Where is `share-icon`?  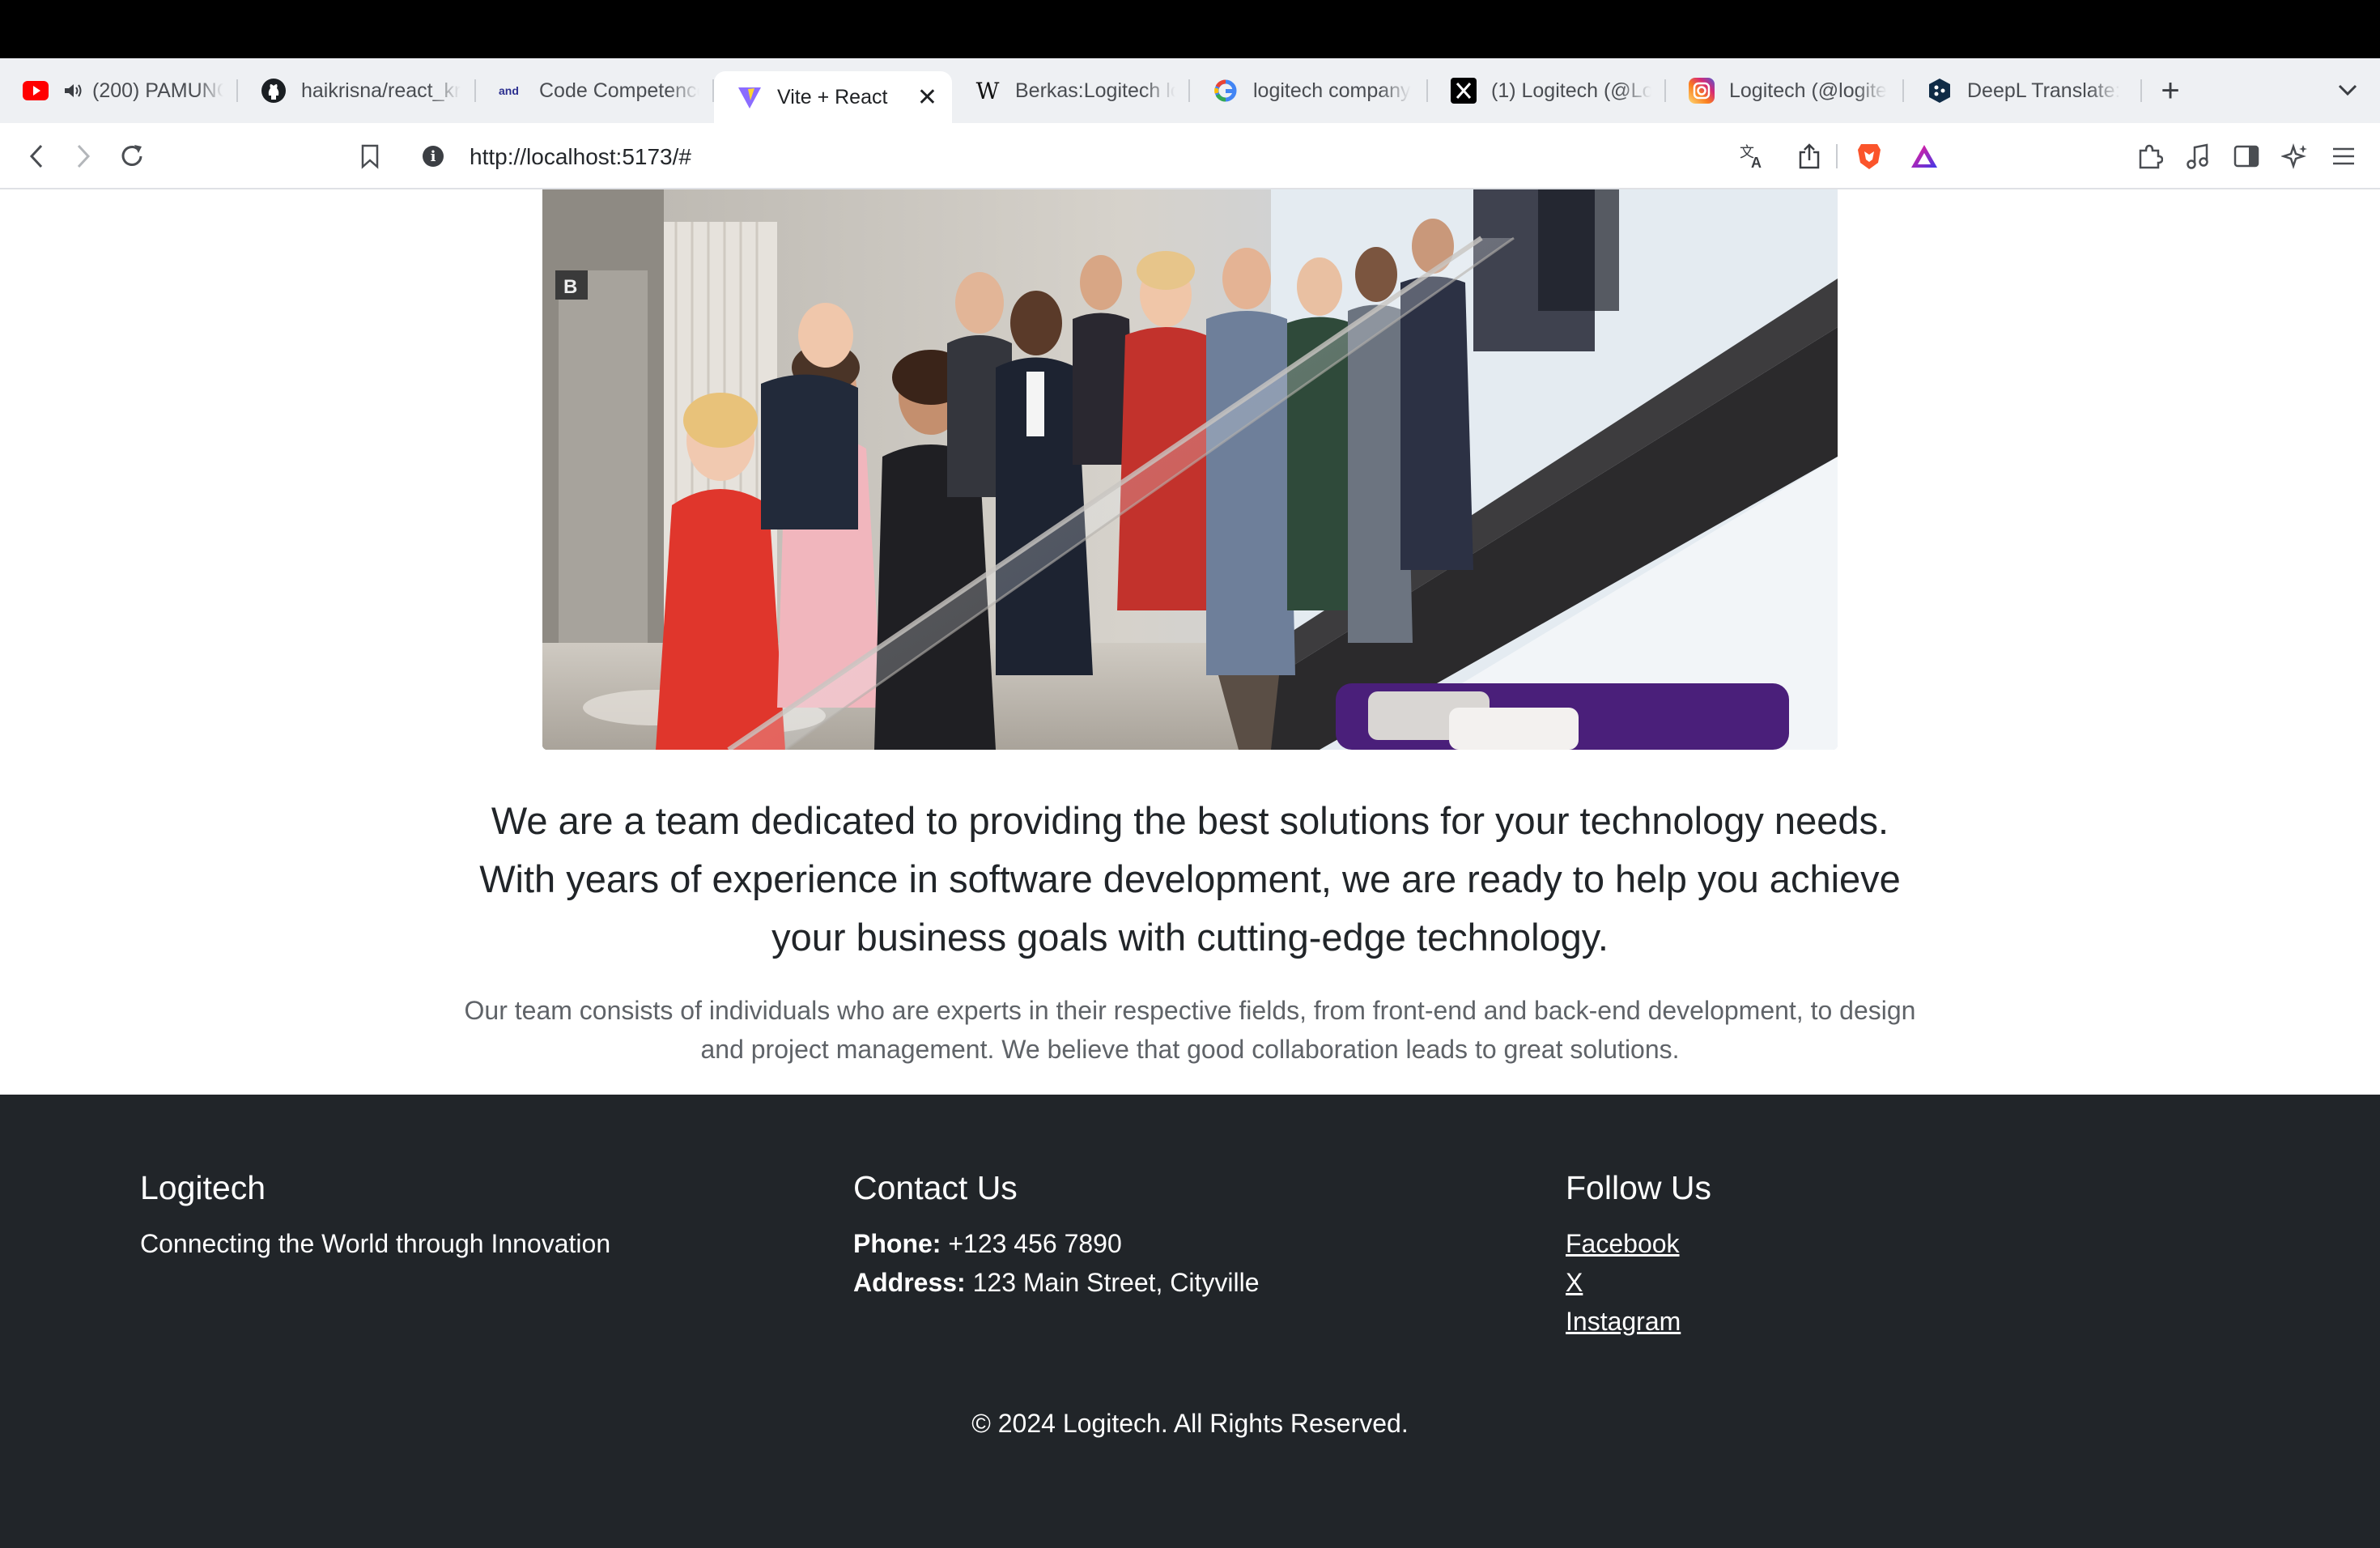
share-icon is located at coordinates (1809, 156).